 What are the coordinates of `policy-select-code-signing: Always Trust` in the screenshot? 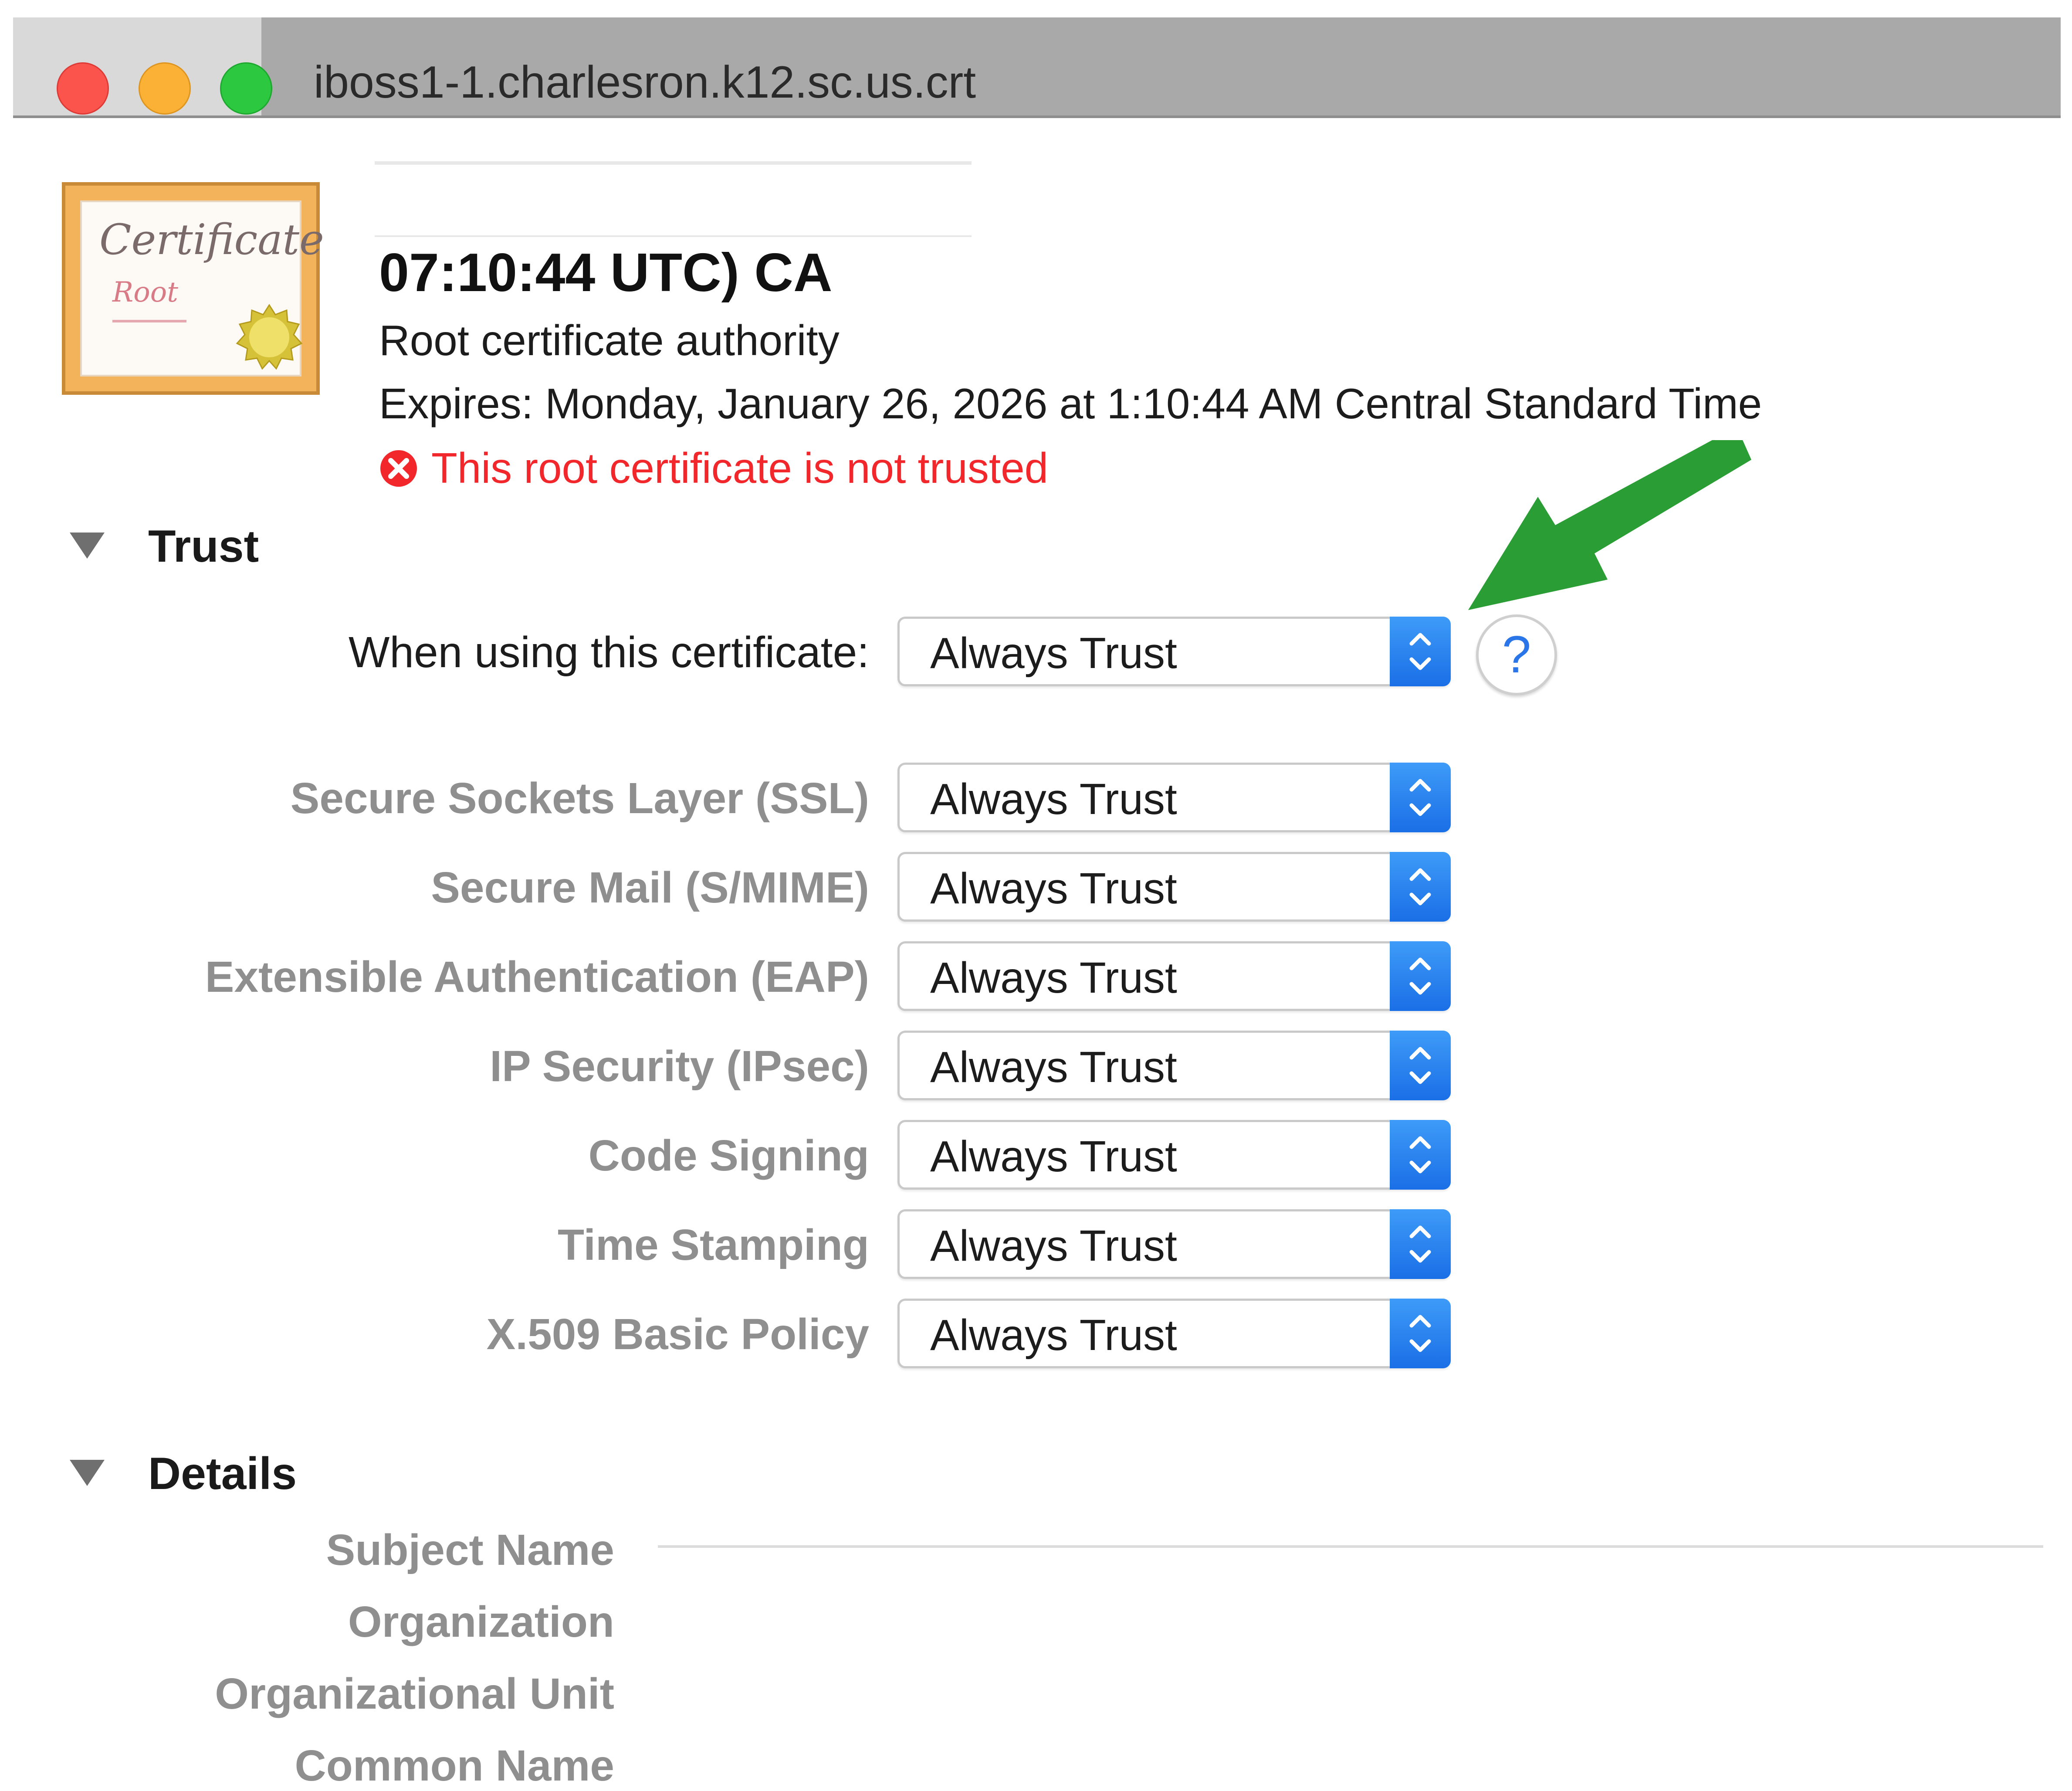 It's located at (1174, 1155).